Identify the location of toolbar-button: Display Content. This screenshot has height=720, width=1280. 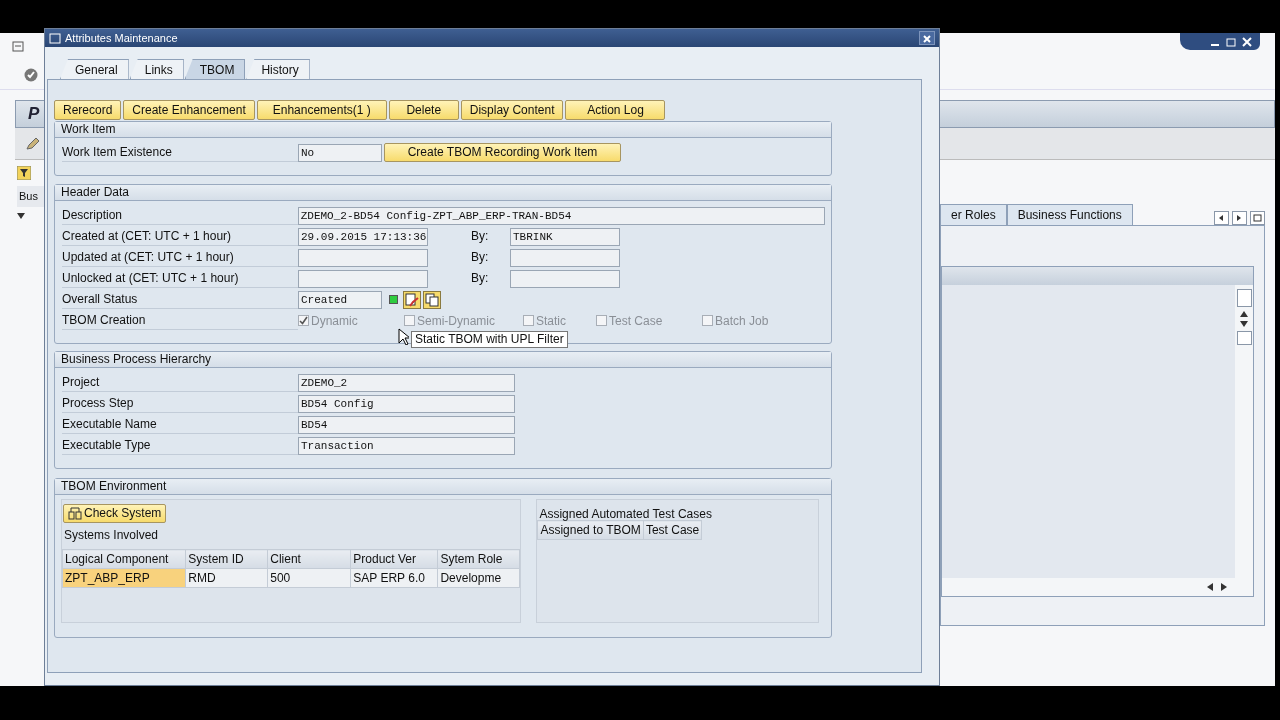
(512, 110).